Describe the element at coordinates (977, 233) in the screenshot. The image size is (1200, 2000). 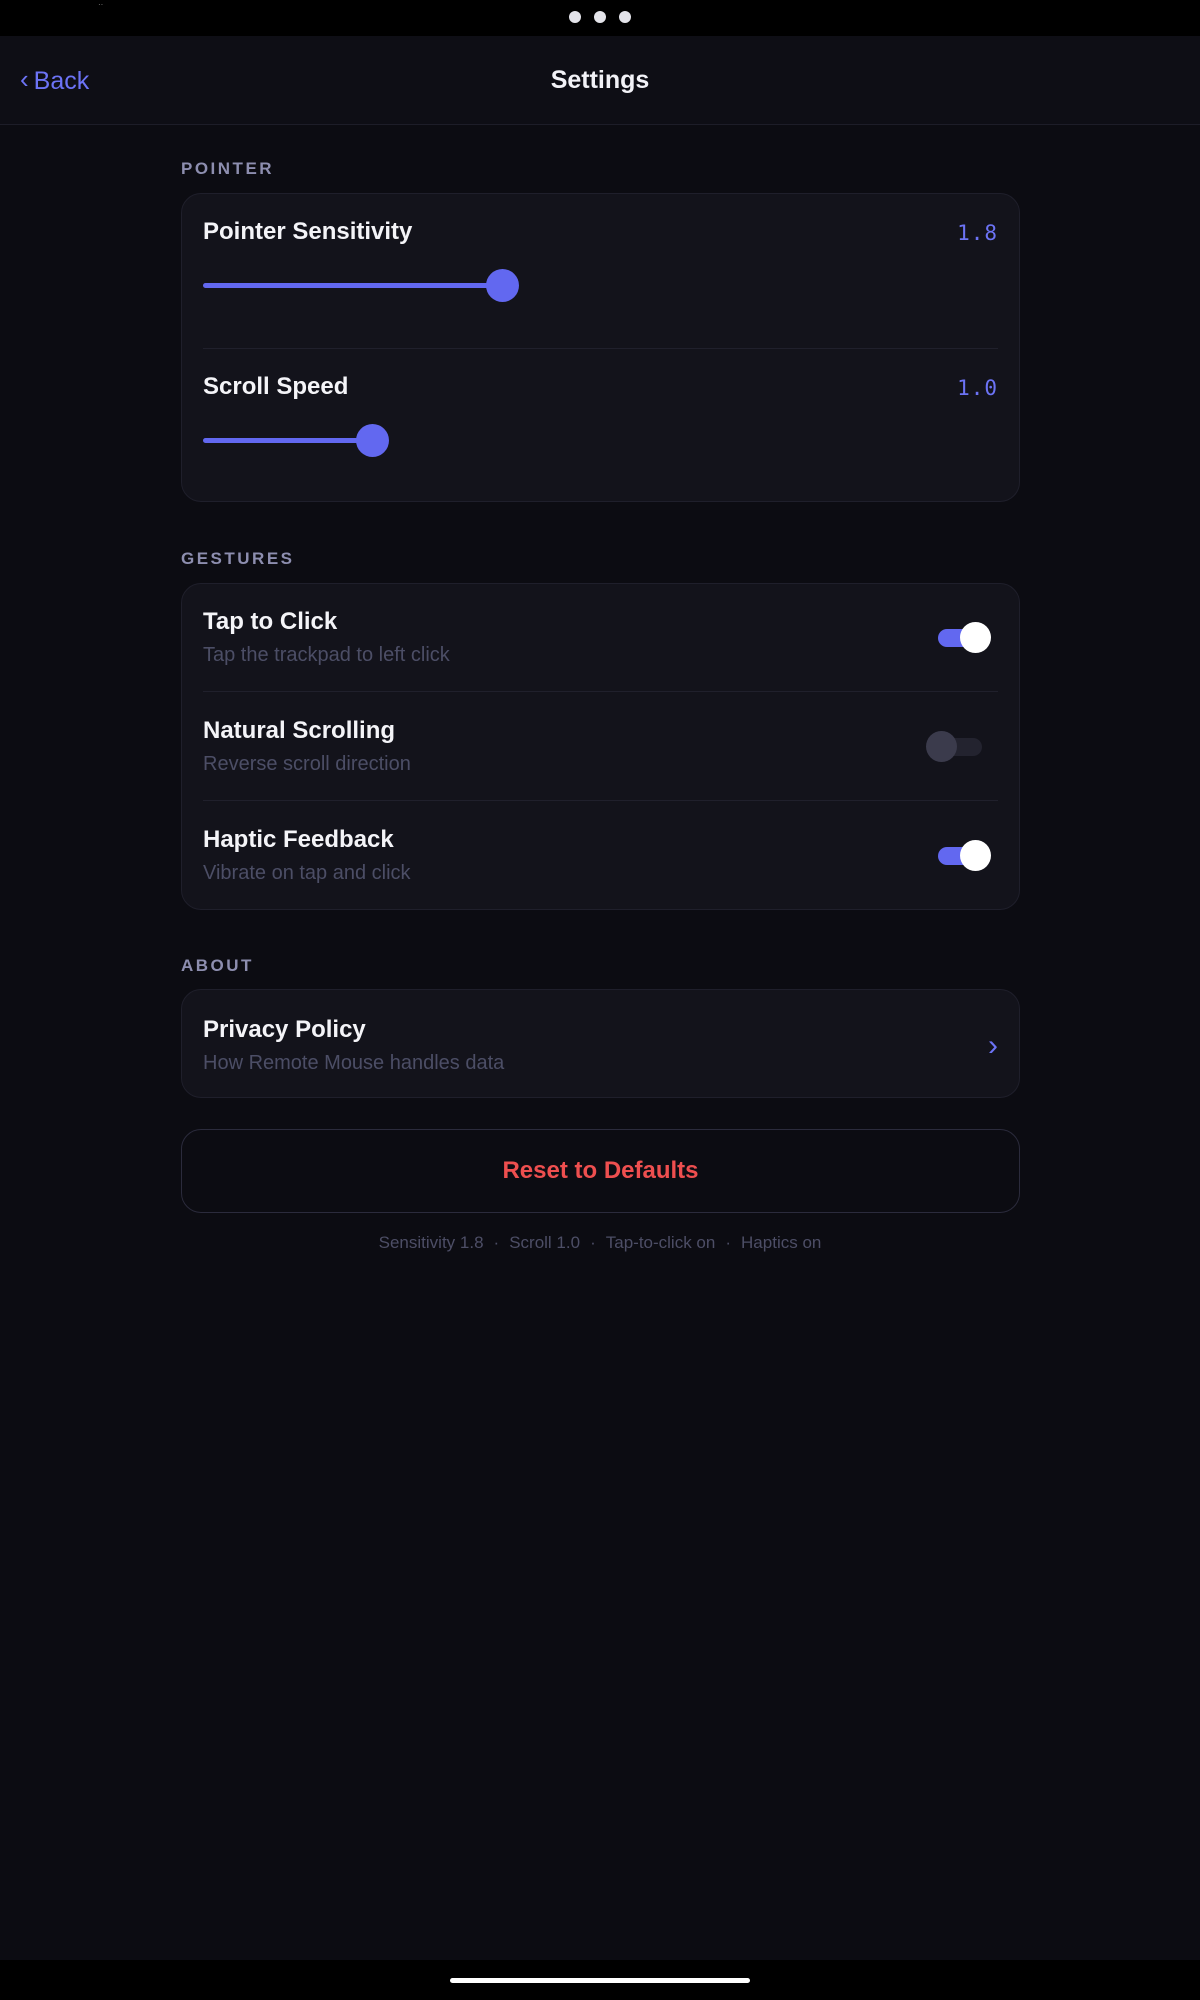
I see `pointer-sensitivity-value: 1.8` at that location.